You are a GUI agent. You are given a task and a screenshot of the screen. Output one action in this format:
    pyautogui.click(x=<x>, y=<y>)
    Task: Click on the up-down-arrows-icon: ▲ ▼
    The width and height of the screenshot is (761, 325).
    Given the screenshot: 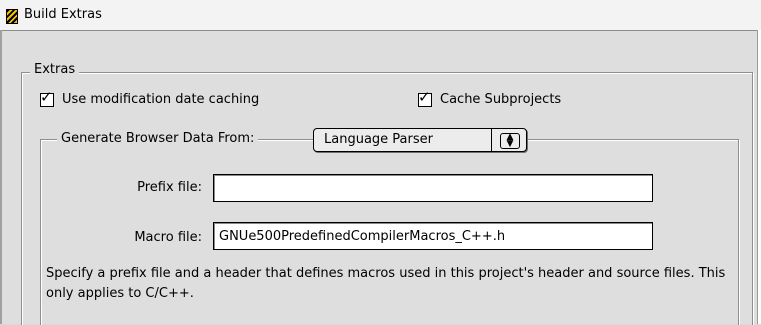 What is the action you would take?
    pyautogui.click(x=510, y=141)
    